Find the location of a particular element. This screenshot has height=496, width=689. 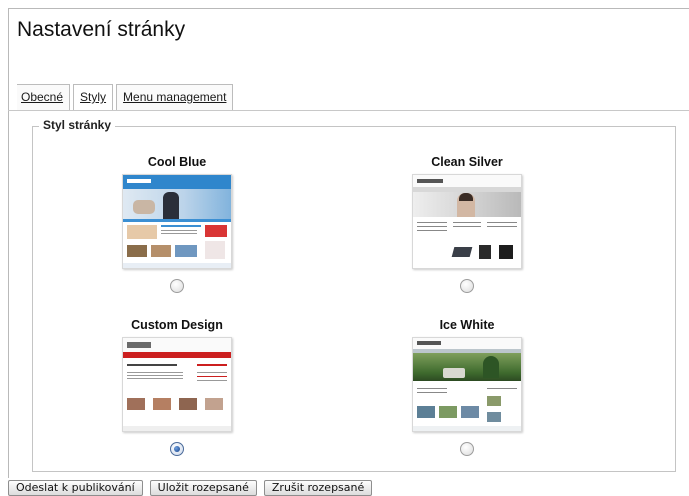

page-title: Nastavení stránky is located at coordinates (101, 29).